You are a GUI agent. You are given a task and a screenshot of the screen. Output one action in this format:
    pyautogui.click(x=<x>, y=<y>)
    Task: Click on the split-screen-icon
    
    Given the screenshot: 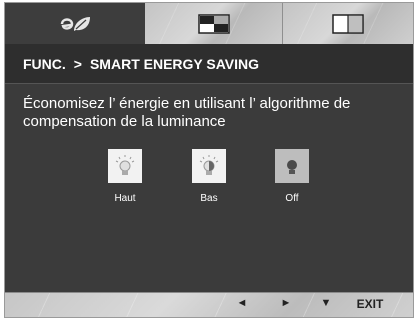 What is the action you would take?
    pyautogui.click(x=348, y=23)
    